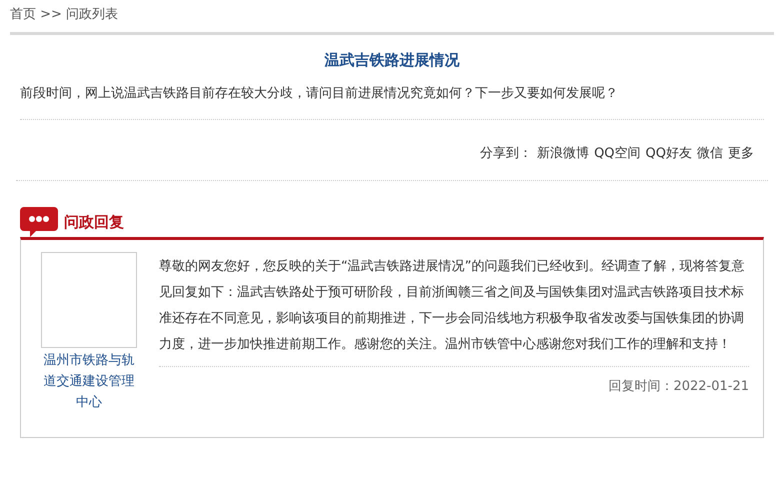 The image size is (784, 499). What do you see at coordinates (617, 162) in the screenshot?
I see `share-link: QQ空间` at bounding box center [617, 162].